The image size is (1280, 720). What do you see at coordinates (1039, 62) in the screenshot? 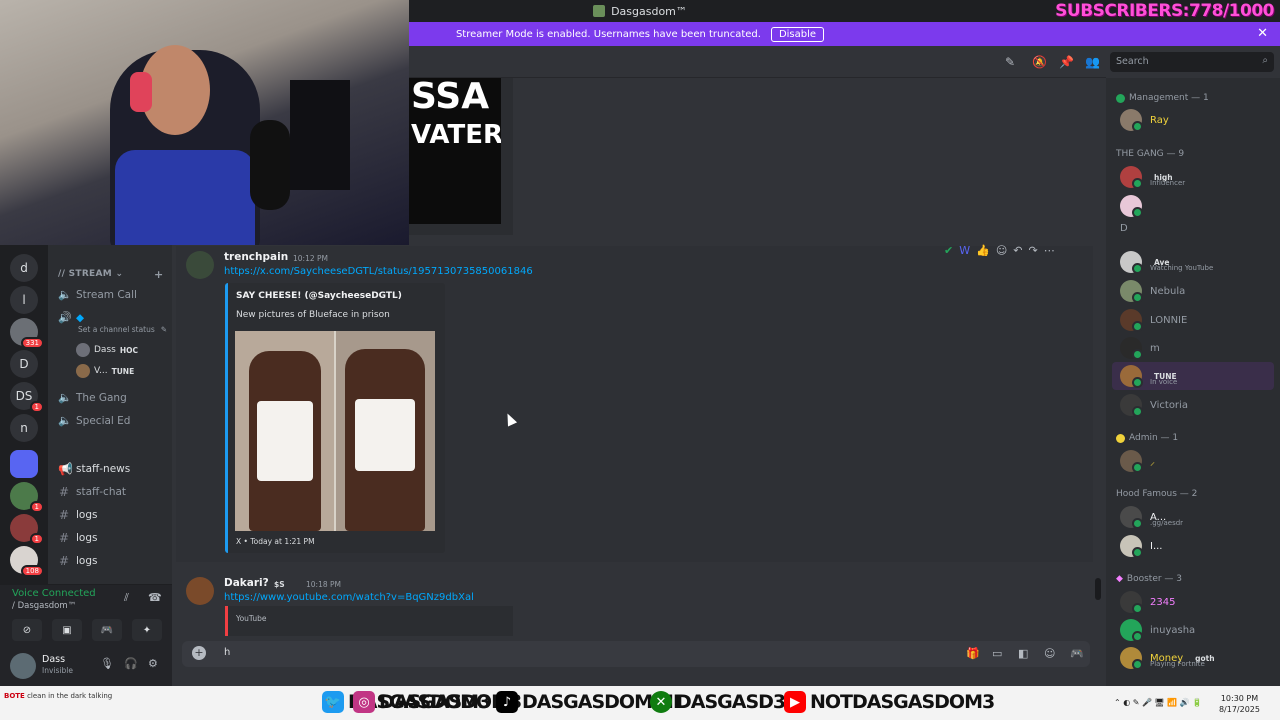
I see `mute-icon: 🔕` at bounding box center [1039, 62].